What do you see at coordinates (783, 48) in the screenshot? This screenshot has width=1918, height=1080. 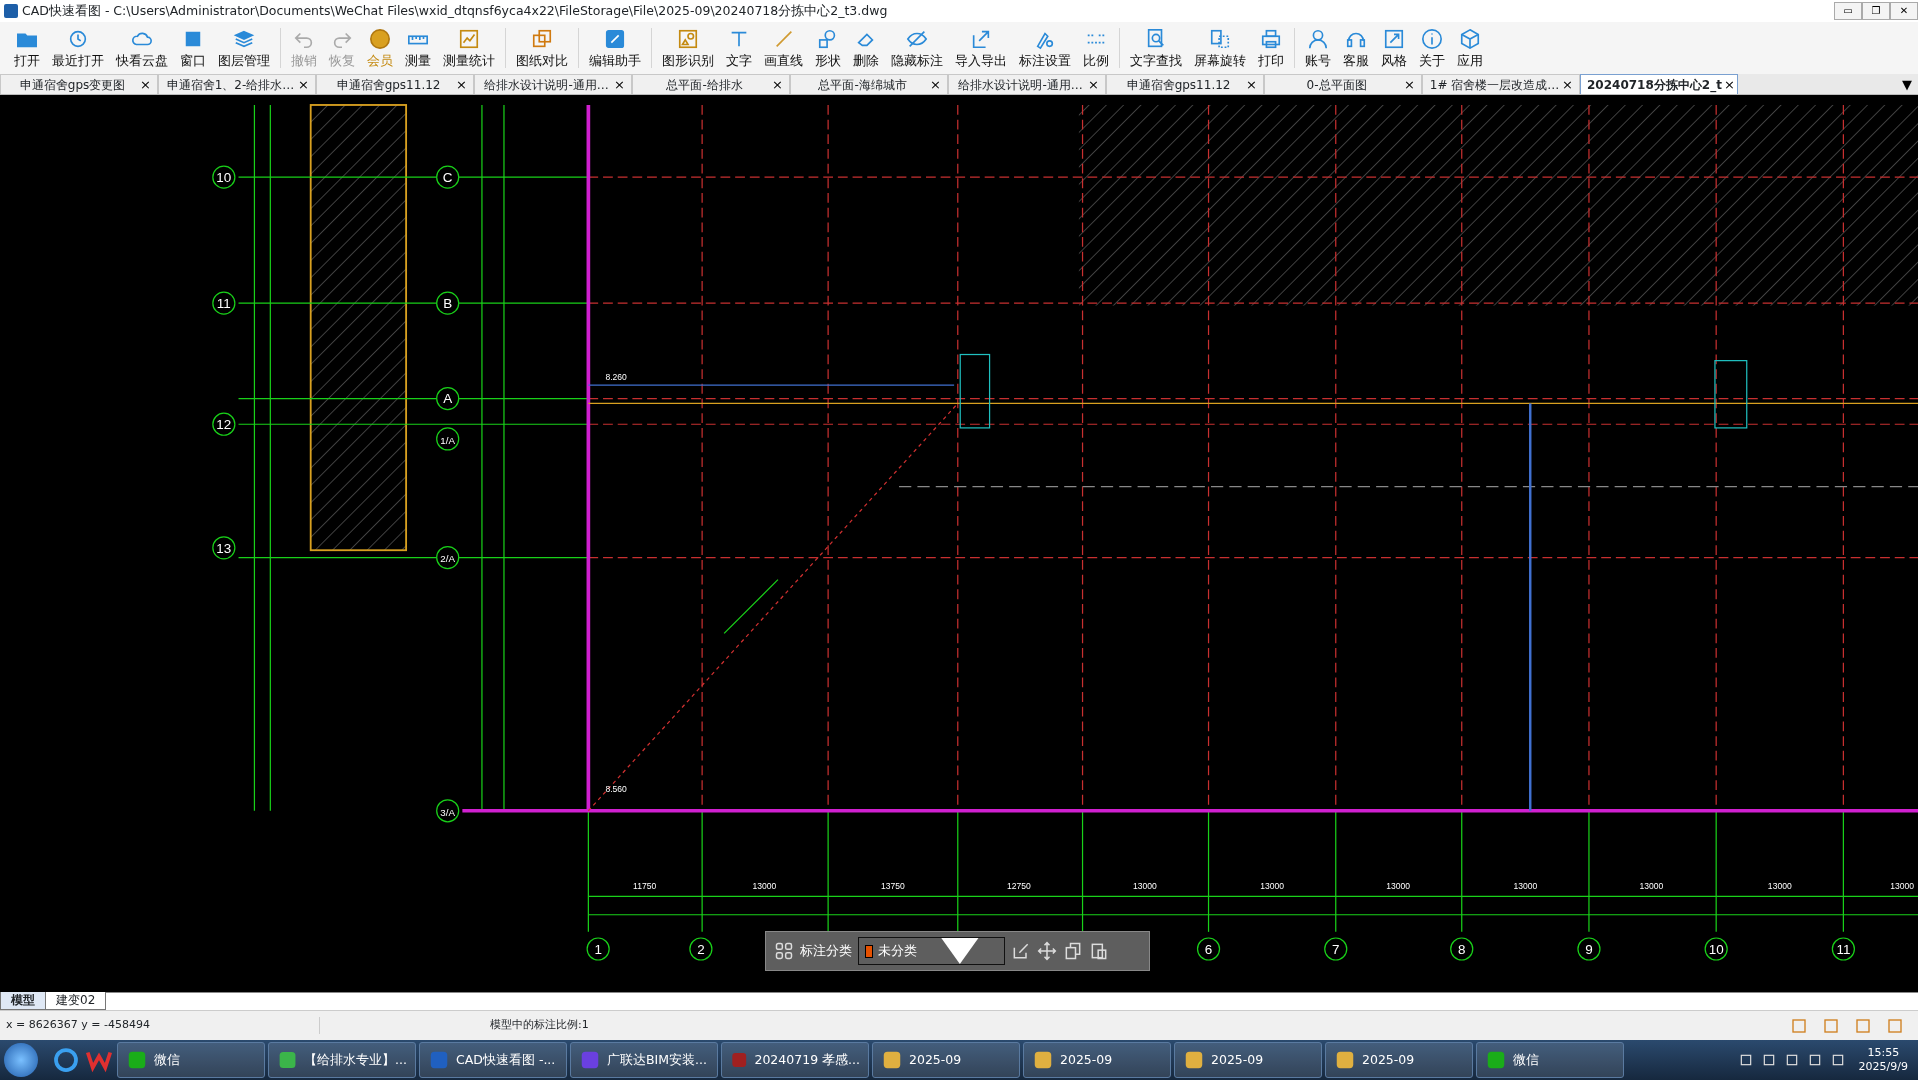 I see `toolbar-button: 画直线` at bounding box center [783, 48].